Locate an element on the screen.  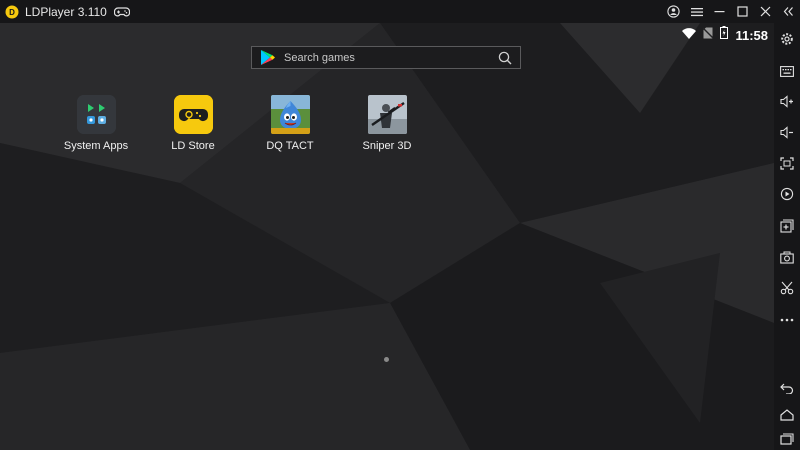
scissors-icon is located at coordinates (787, 288).